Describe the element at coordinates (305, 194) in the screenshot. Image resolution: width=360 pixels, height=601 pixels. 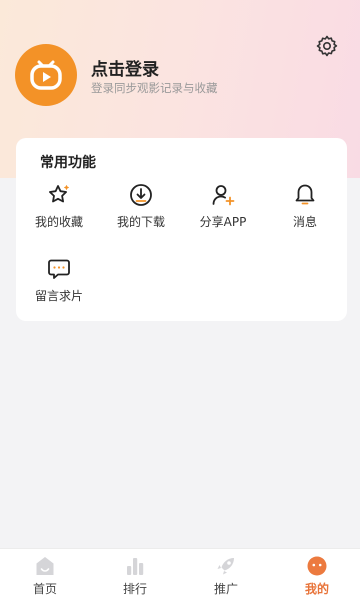
I see `bell-icon` at that location.